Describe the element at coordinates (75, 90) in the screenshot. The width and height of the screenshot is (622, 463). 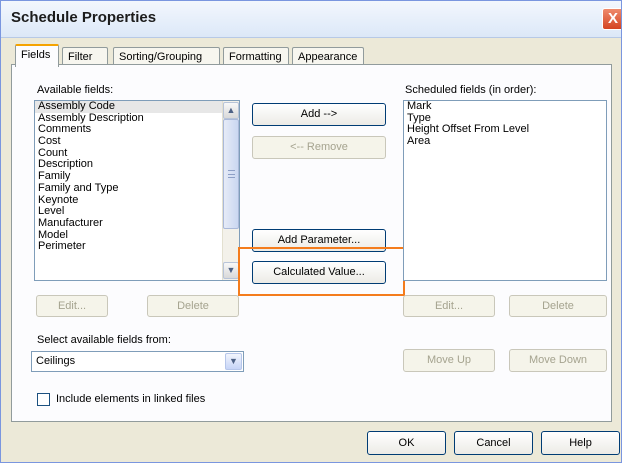
I see `available-fields-label: Available fields:` at that location.